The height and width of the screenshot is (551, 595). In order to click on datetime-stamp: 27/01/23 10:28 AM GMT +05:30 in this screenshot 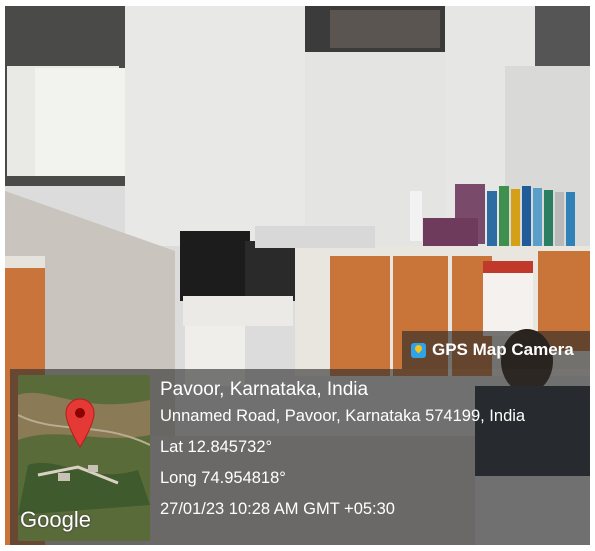, I will do `click(277, 509)`.